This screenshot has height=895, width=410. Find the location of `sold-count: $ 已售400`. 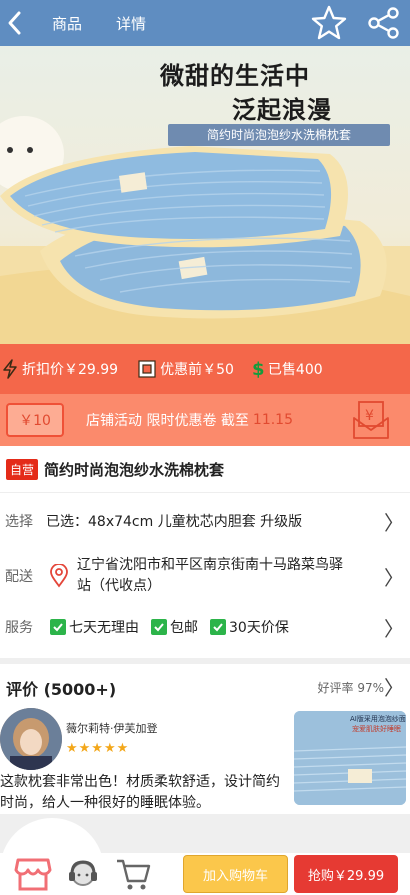

sold-count: $ 已售400 is located at coordinates (287, 369).